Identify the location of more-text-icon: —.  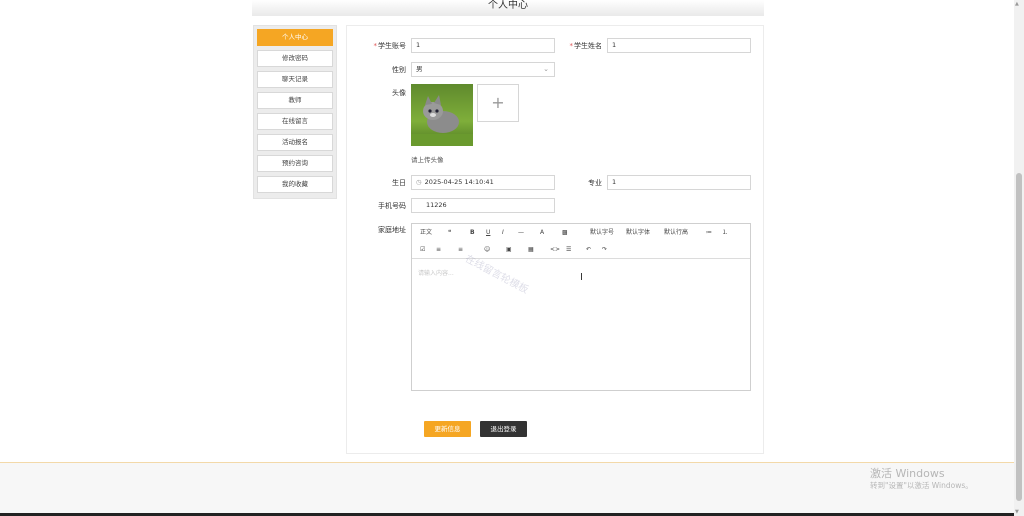
(521, 233).